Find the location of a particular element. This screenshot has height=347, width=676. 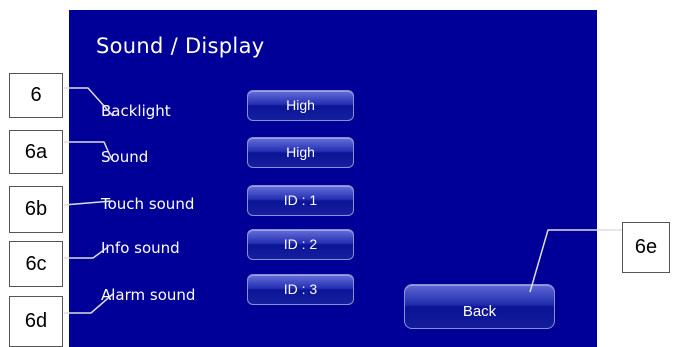

backlight-label: Backlight is located at coordinates (136, 111).